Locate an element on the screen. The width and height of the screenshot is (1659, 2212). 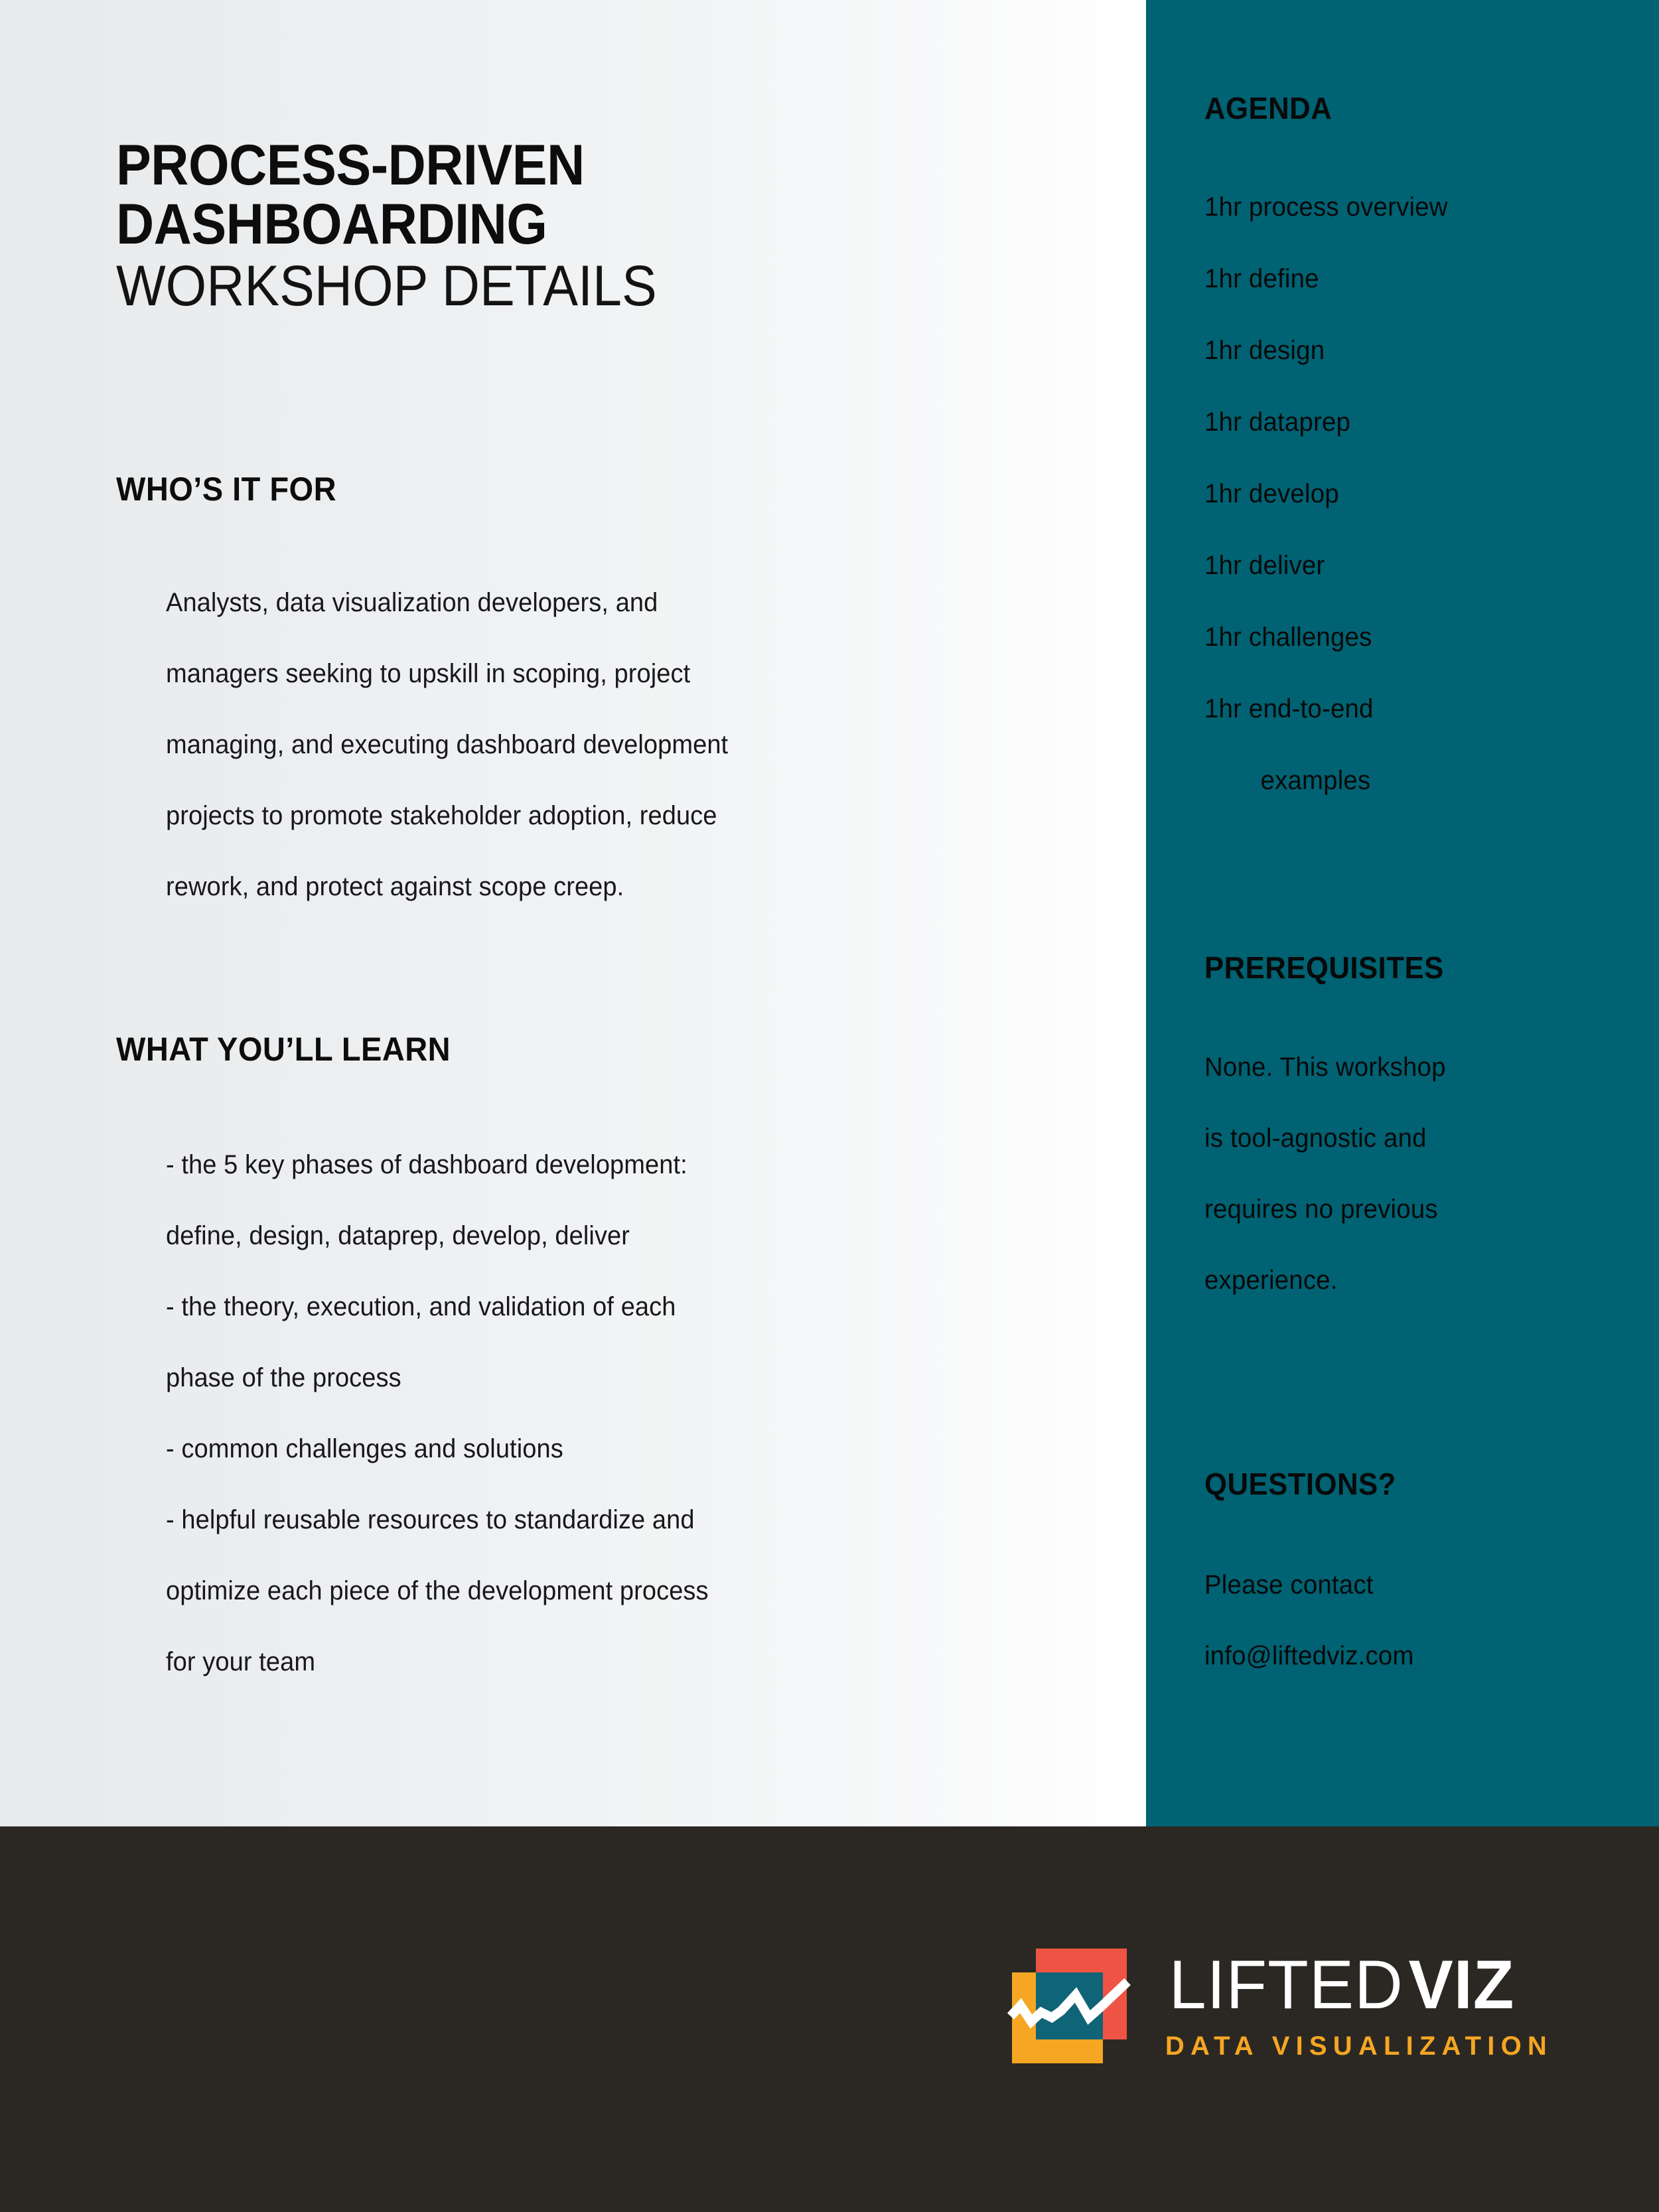
agenda-item: 1hr end-to-end is located at coordinates (1289, 709).